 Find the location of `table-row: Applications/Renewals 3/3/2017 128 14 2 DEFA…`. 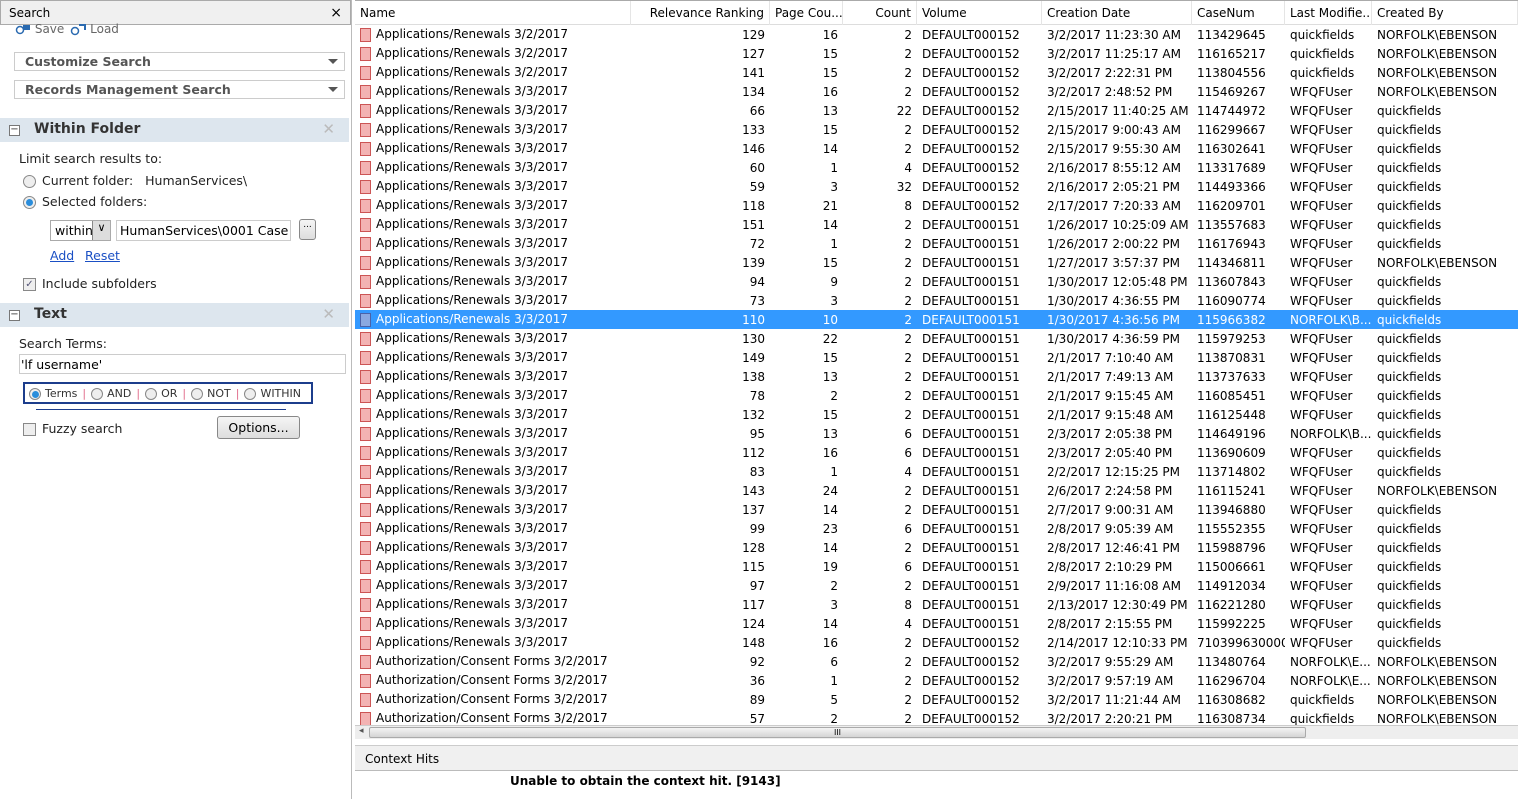

table-row: Applications/Renewals 3/3/2017 128 14 2 DEFA… is located at coordinates (936, 547).